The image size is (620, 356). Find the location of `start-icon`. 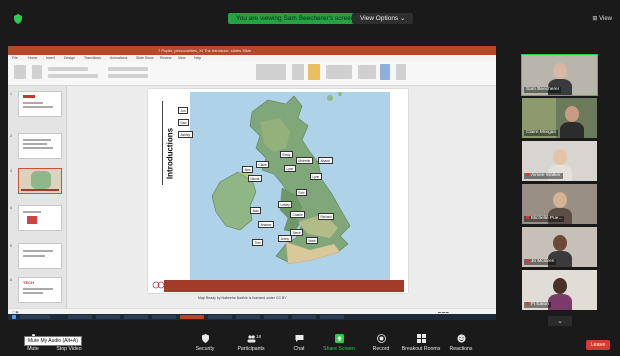

start-icon is located at coordinates (14, 317).